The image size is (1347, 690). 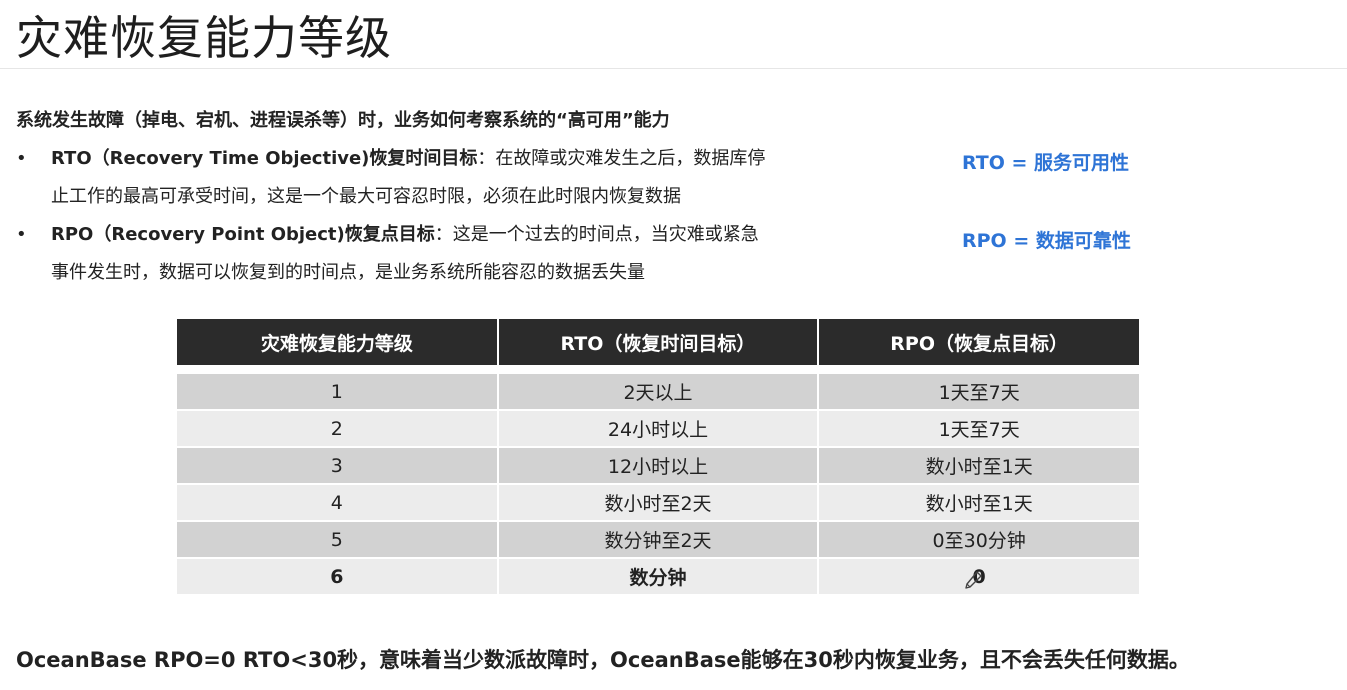 I want to click on bullet-rpo-term: RPO（Recovery Point Object)恢复点目标, so click(x=243, y=234).